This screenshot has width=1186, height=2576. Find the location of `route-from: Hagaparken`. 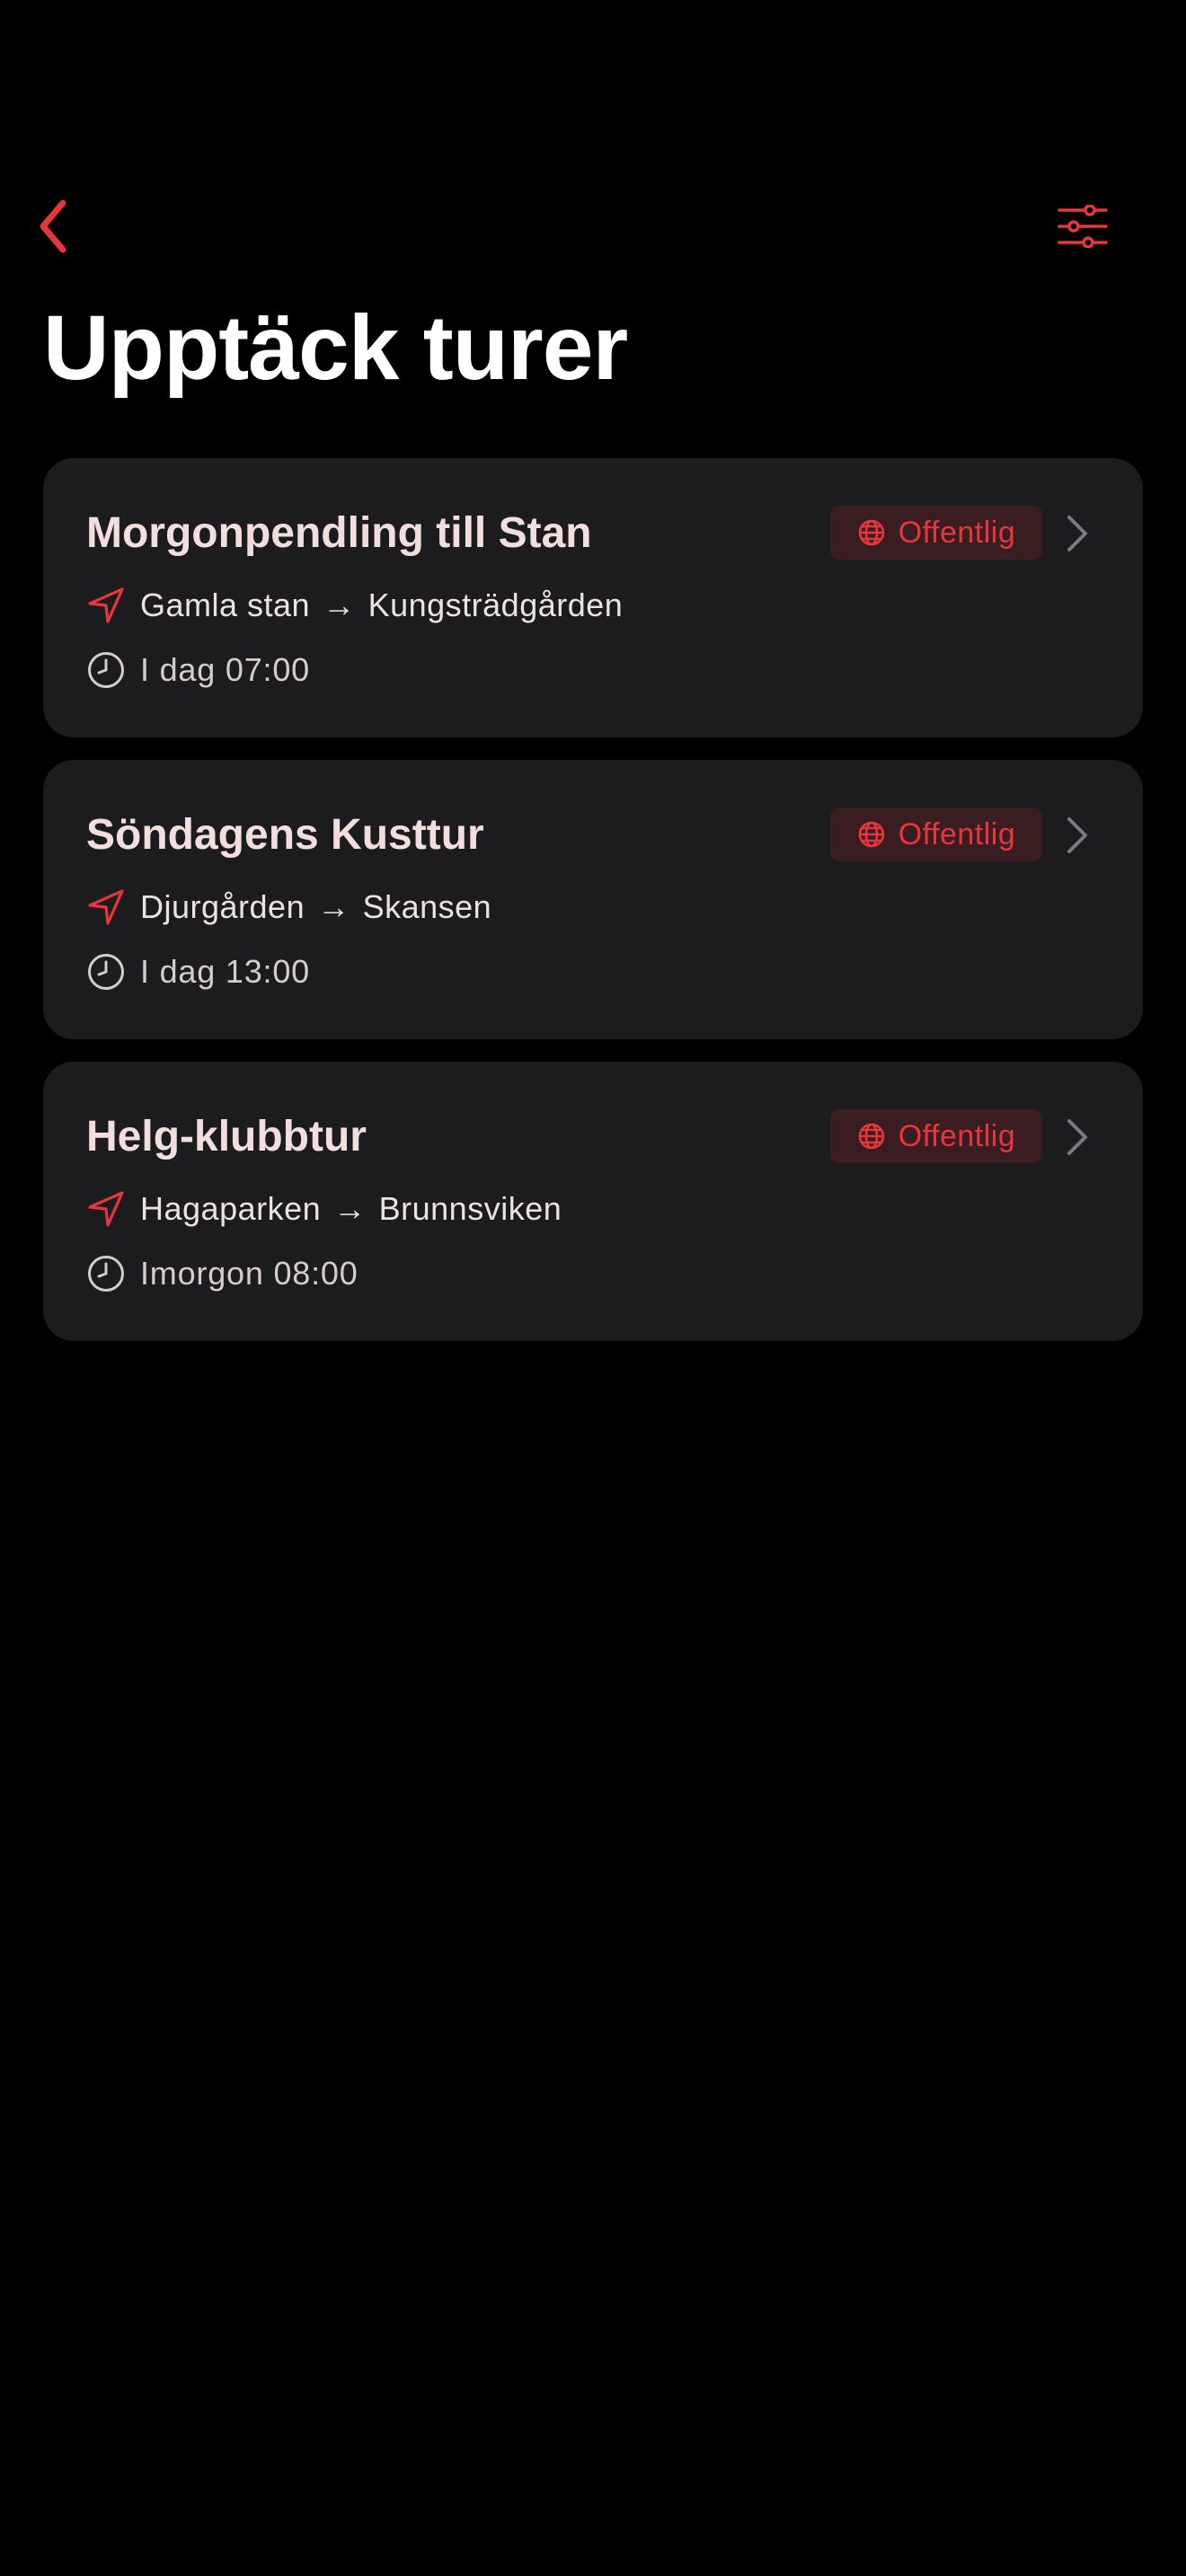

route-from: Hagaparken is located at coordinates (231, 1208).